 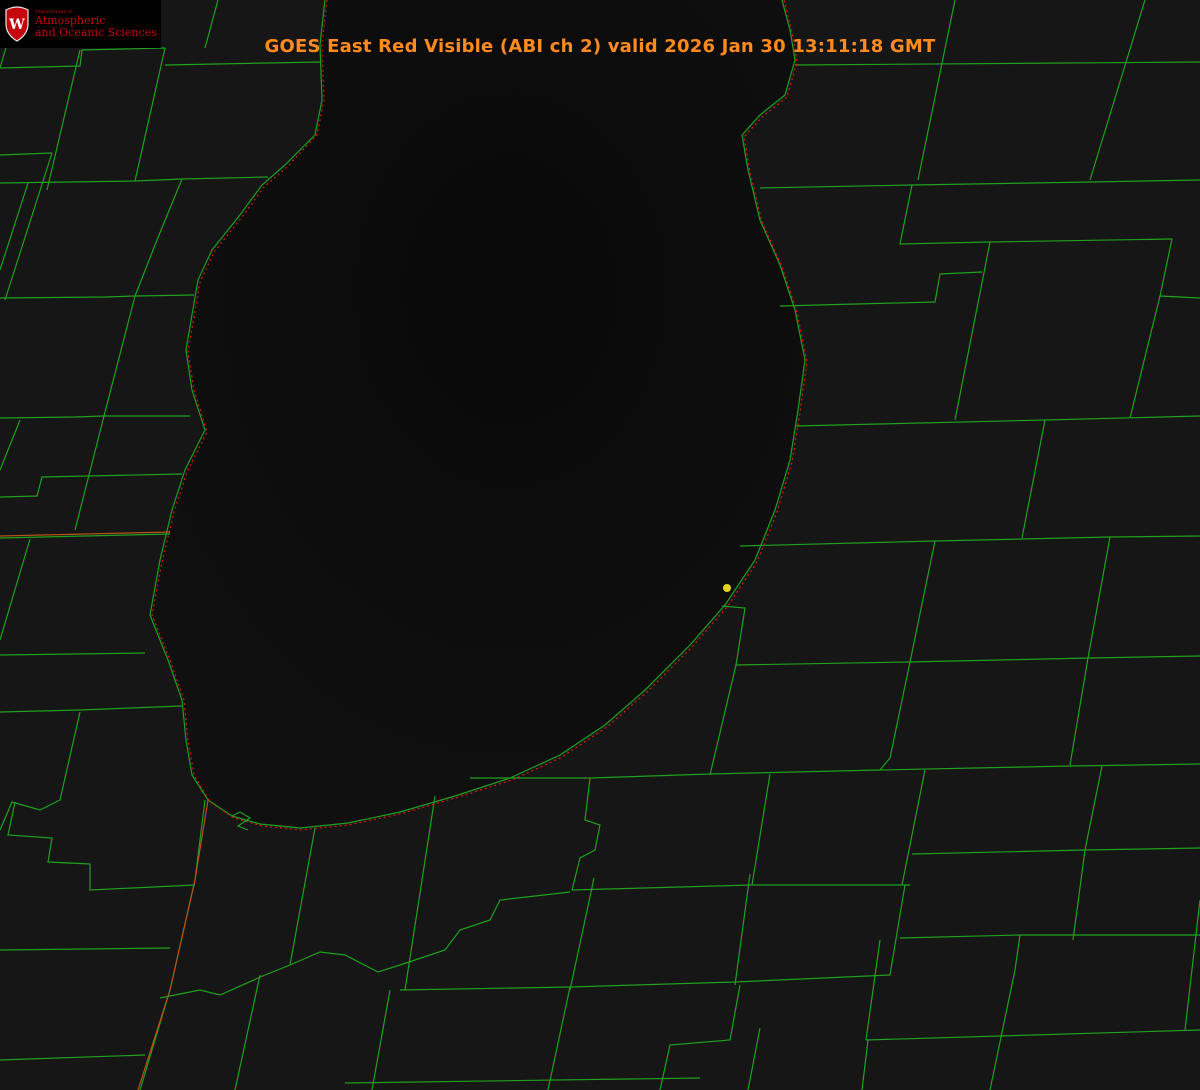 I want to click on location-dot-icon, so click(x=727, y=588).